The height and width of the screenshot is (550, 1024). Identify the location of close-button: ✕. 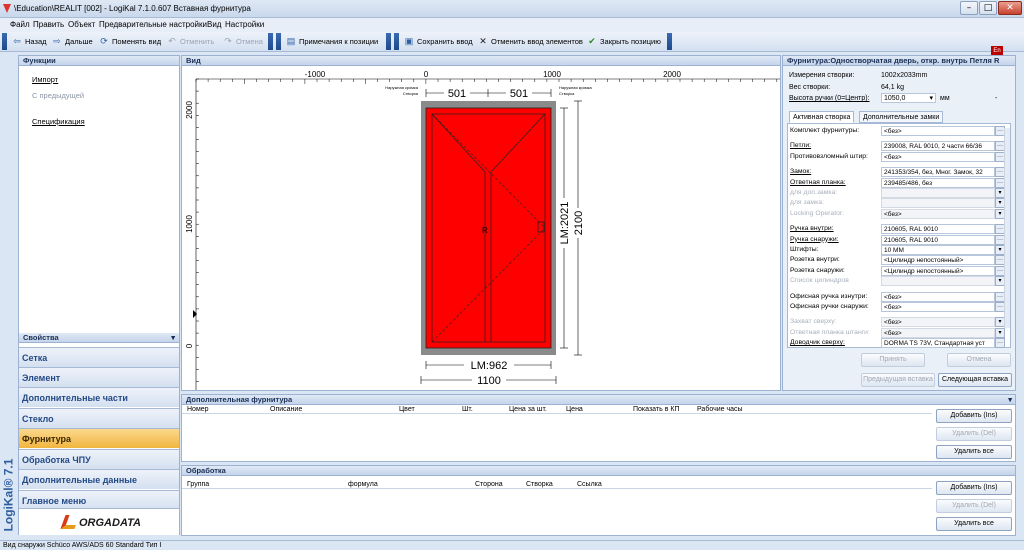
(1010, 8).